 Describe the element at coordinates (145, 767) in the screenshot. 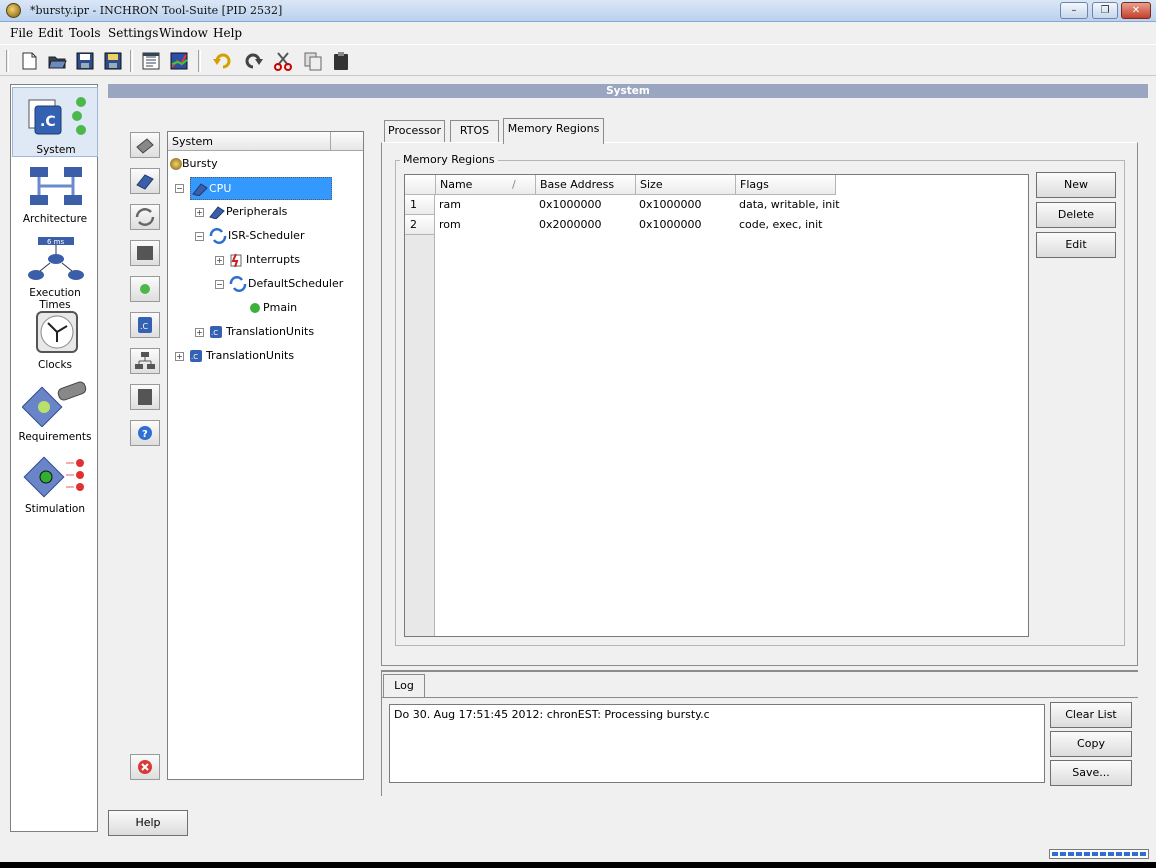

I see `delete-icon` at that location.